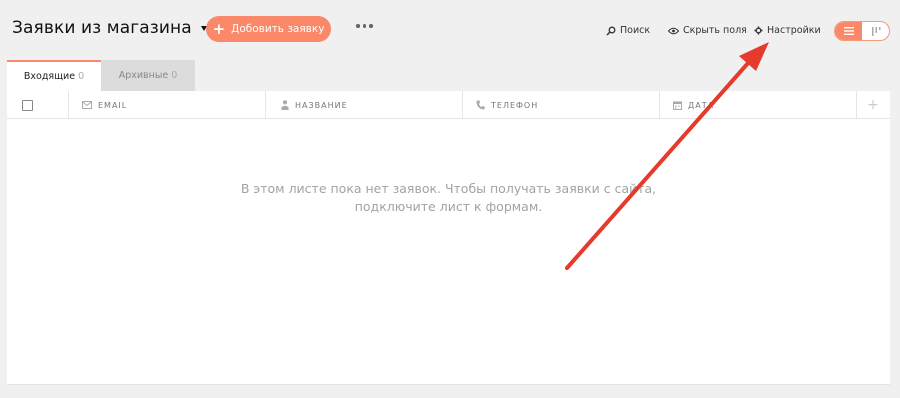 This screenshot has height=398, width=900. I want to click on add-column-button: +, so click(873, 105).